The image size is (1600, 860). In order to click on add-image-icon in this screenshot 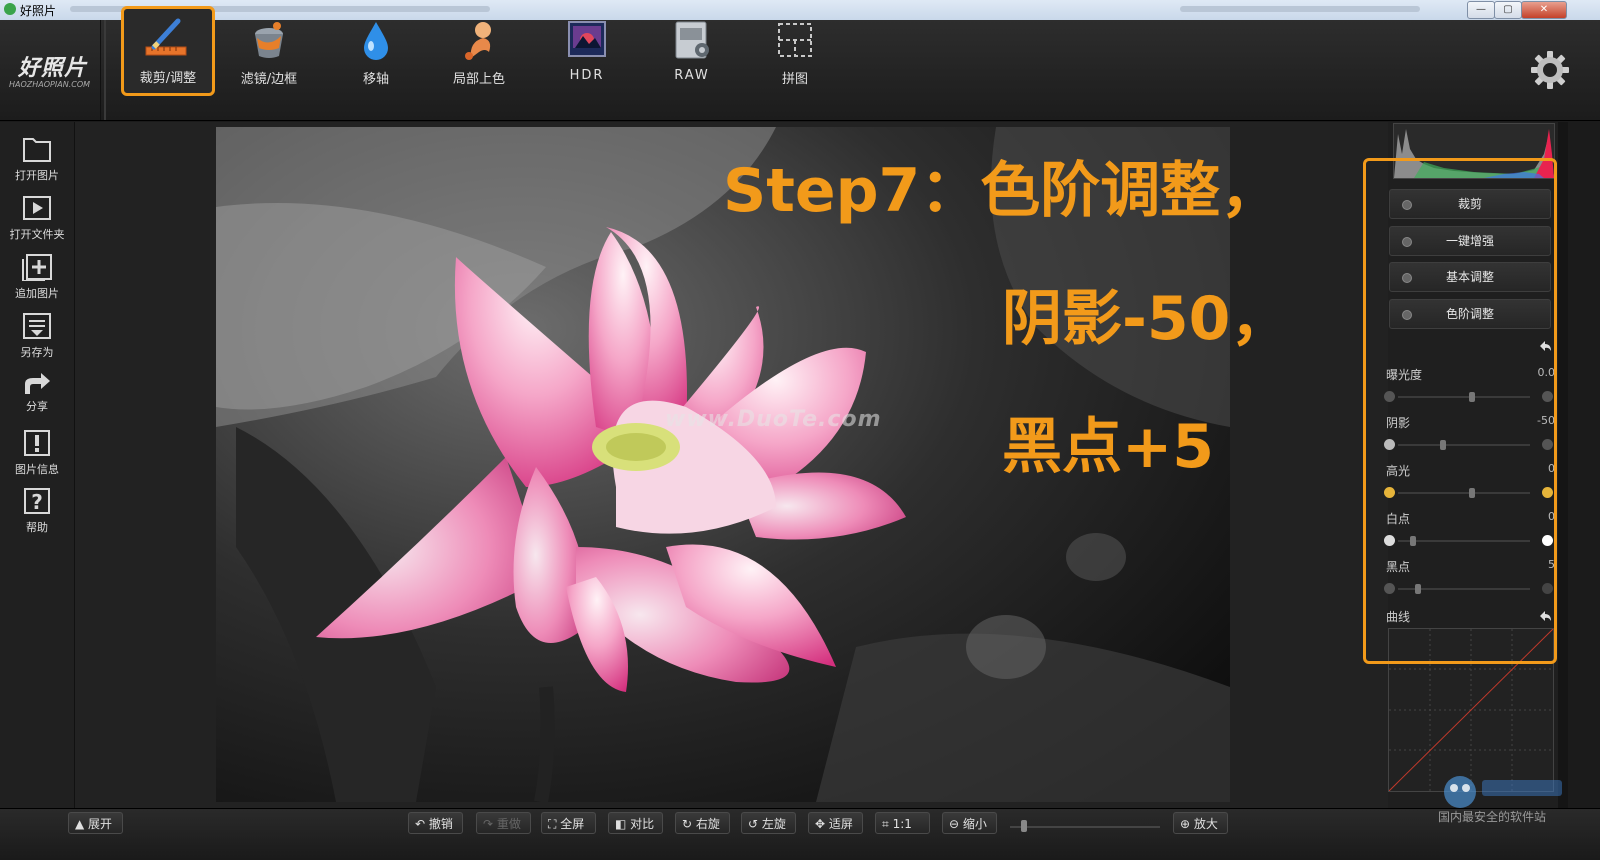, I will do `click(37, 267)`.